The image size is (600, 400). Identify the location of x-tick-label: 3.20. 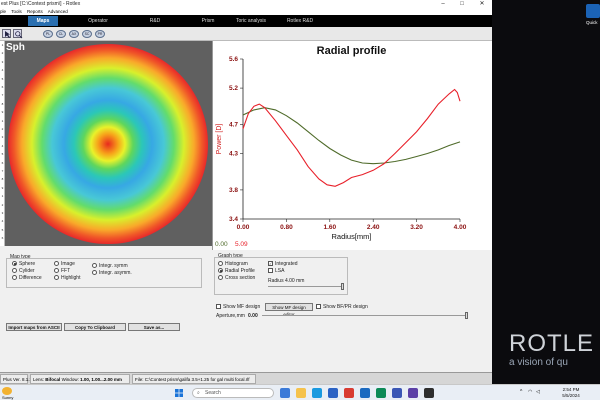
(416, 227).